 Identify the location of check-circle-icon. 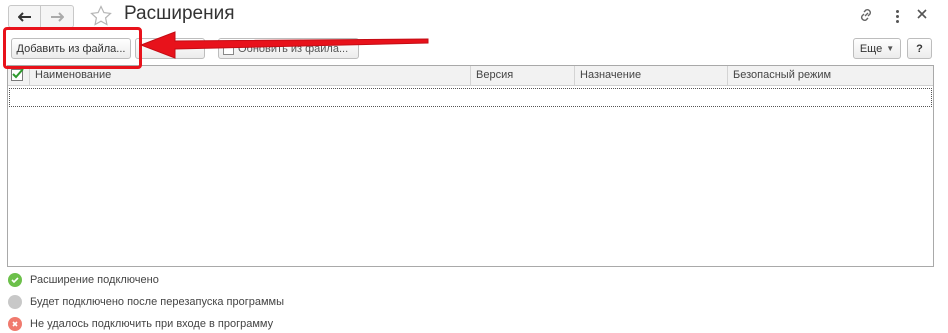
(15, 280).